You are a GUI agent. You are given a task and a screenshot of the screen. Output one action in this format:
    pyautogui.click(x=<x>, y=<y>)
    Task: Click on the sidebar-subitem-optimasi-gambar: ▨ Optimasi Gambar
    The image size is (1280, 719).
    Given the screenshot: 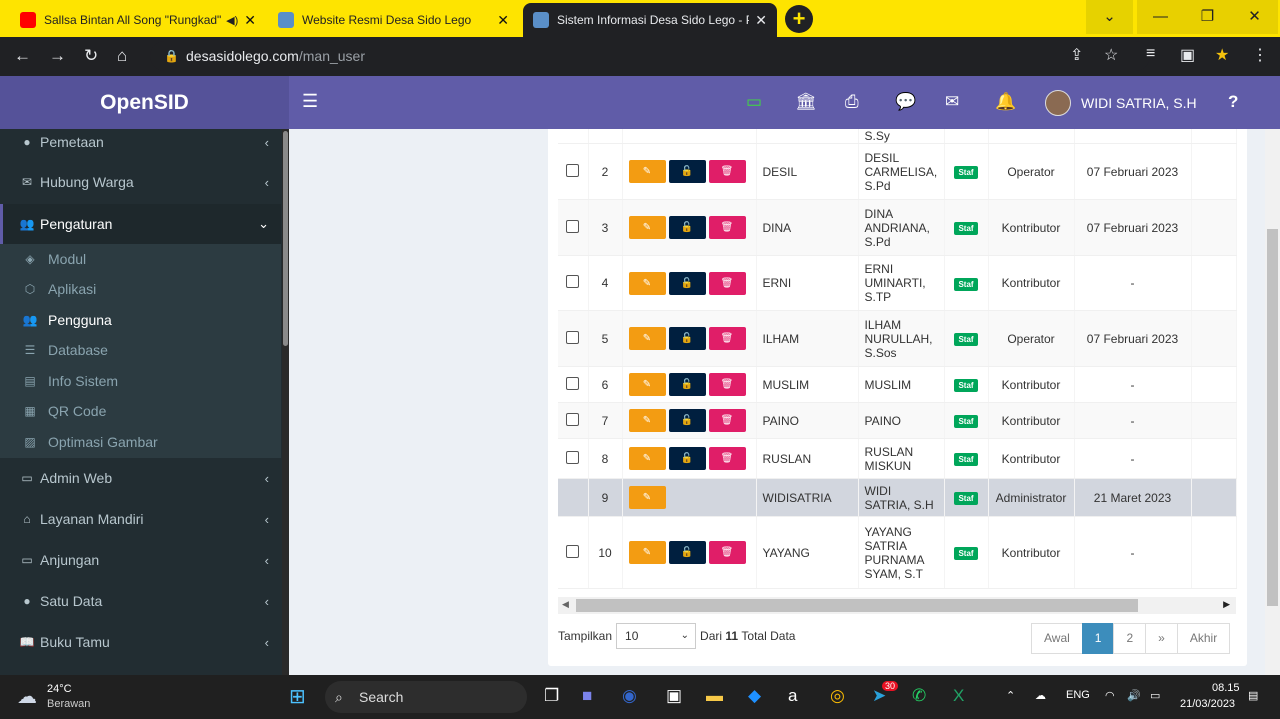 What is the action you would take?
    pyautogui.click(x=140, y=442)
    